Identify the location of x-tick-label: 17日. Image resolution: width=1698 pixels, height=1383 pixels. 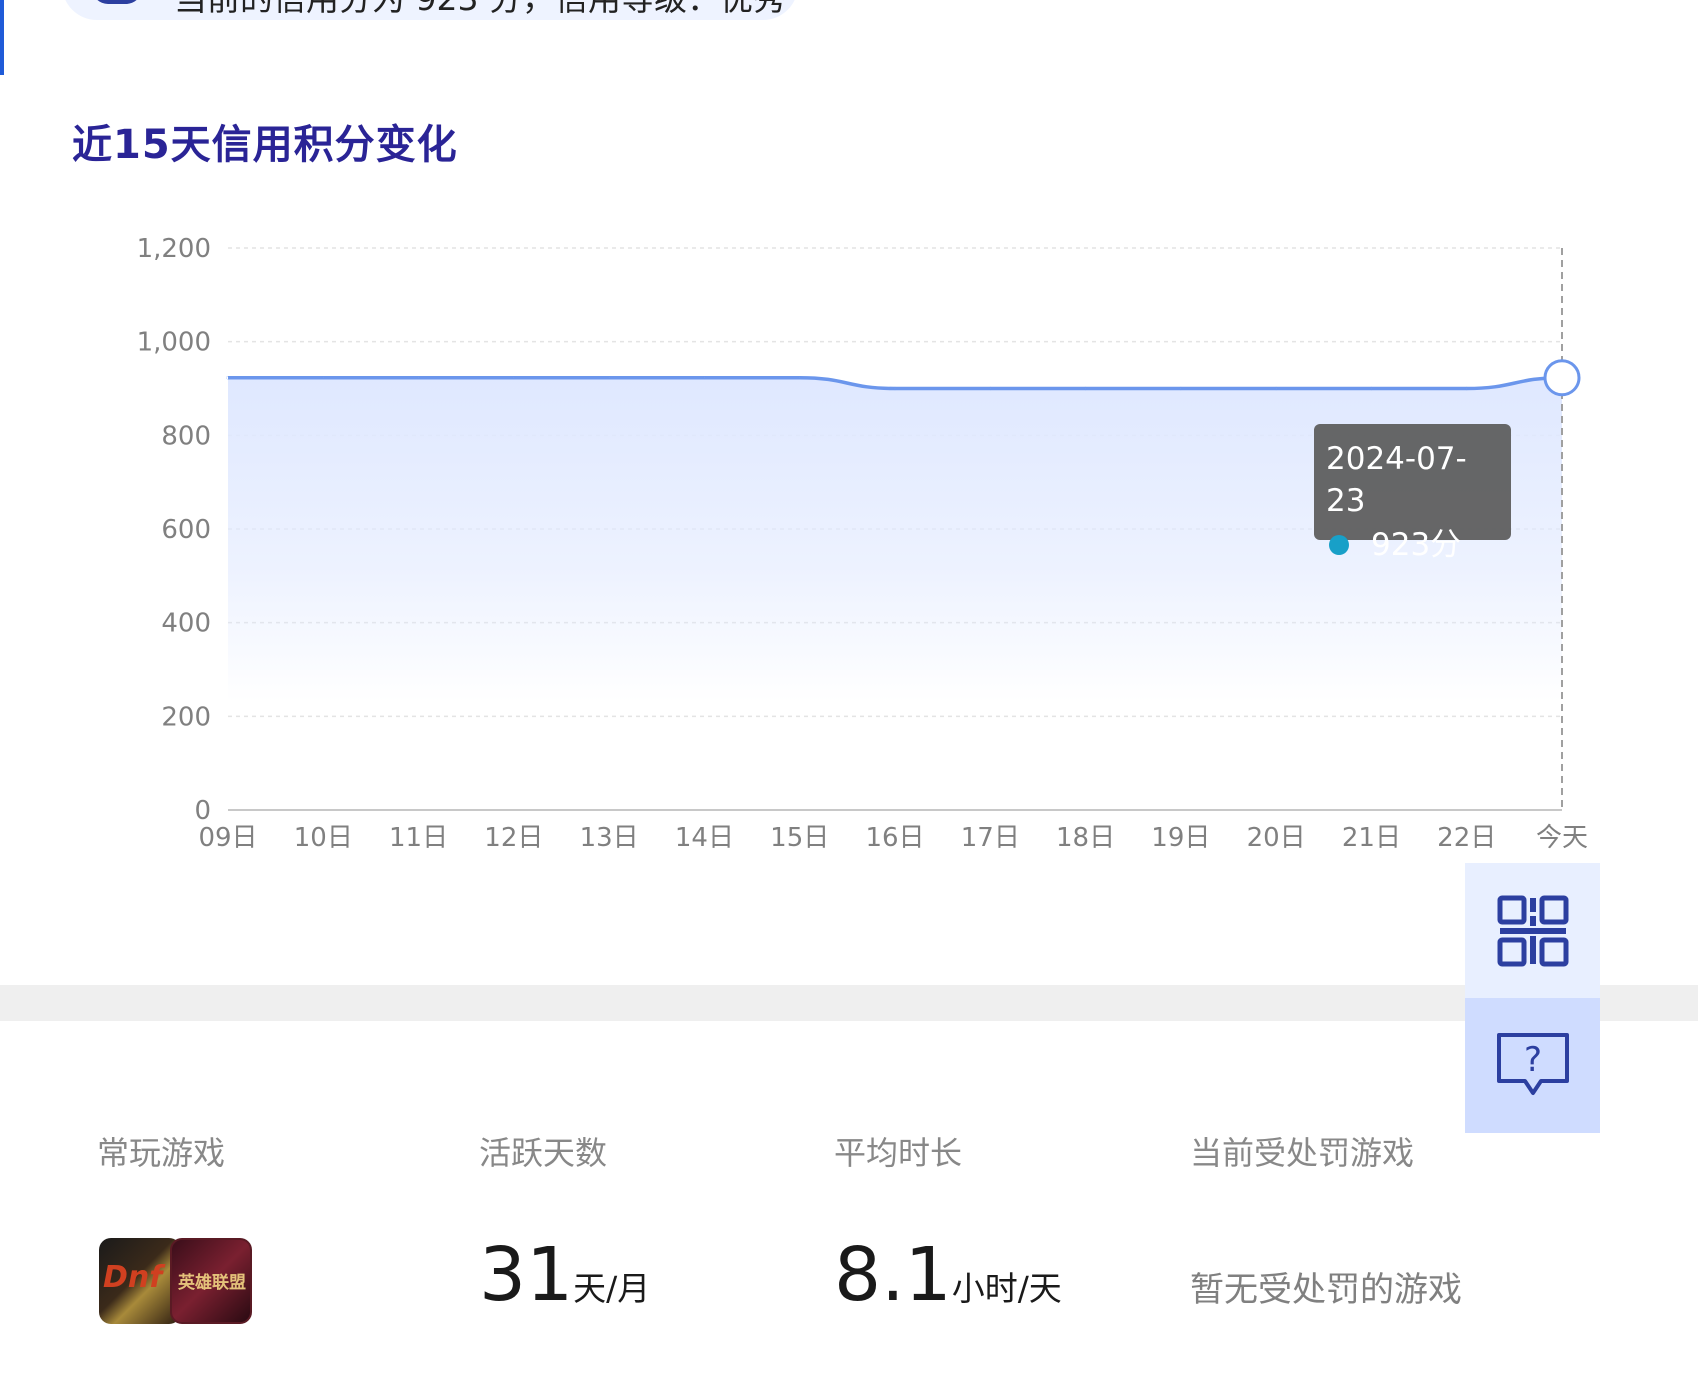
(990, 838).